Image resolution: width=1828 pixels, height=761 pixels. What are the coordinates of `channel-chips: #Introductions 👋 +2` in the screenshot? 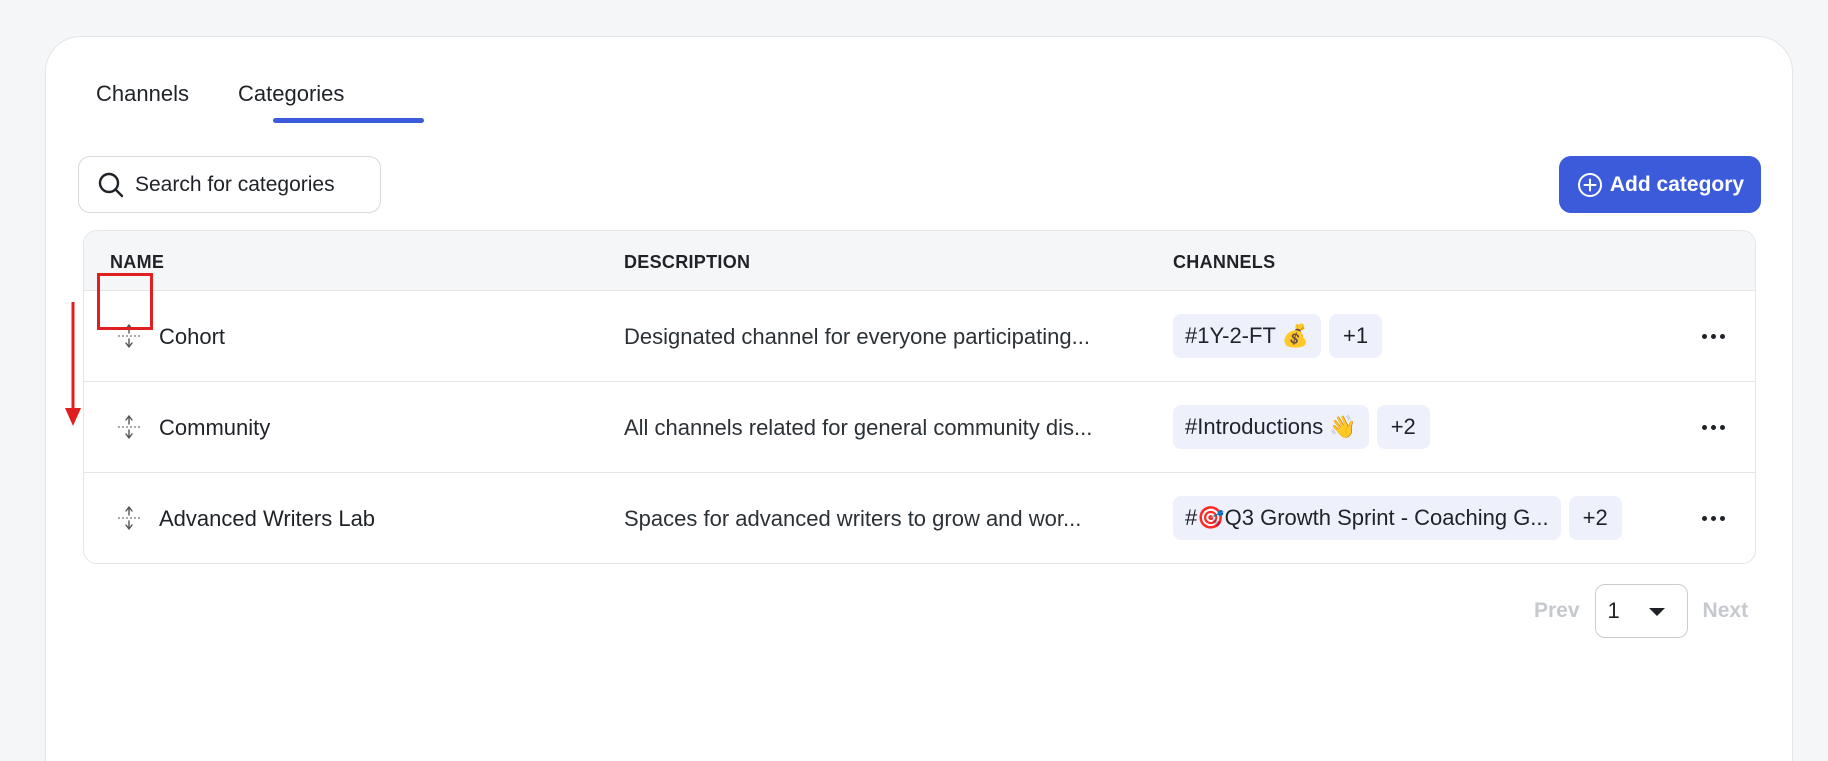 It's located at (1301, 427).